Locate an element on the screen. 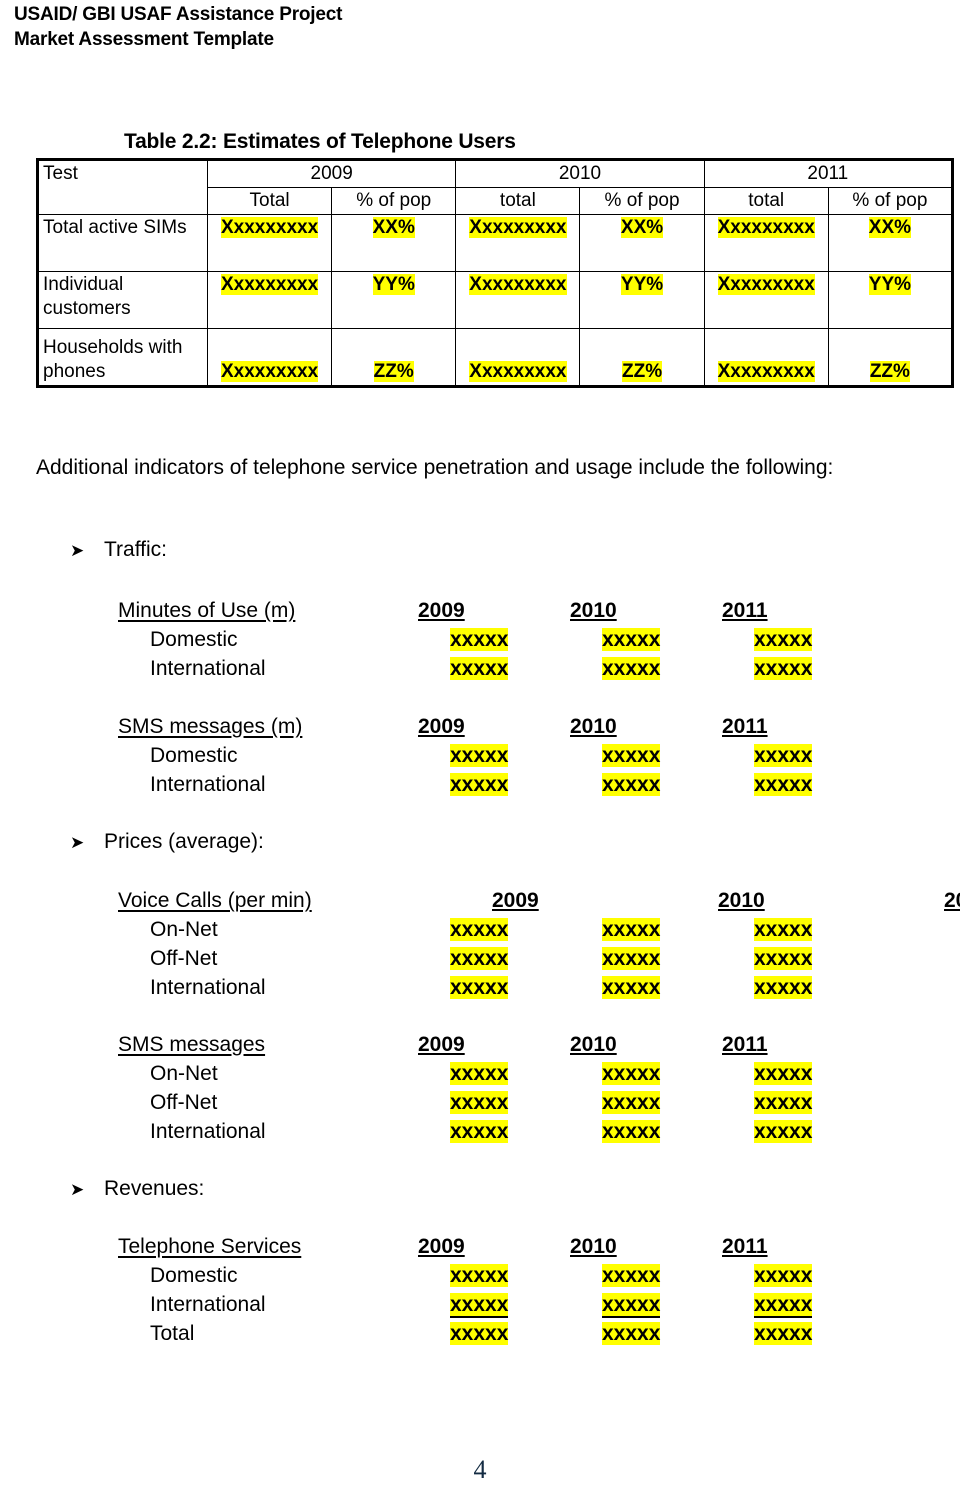  subheader-2011-total: total is located at coordinates (766, 201).